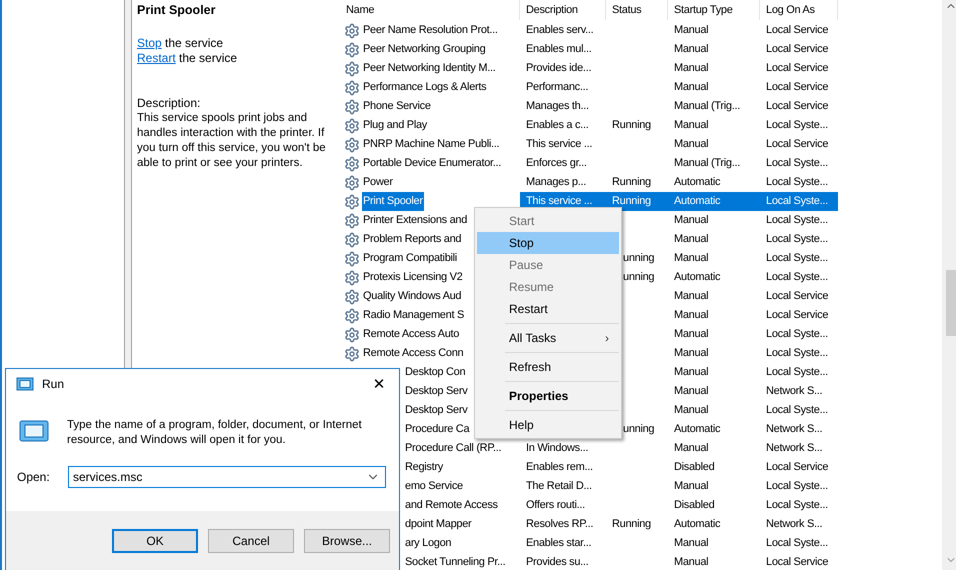  Describe the element at coordinates (714, 10) in the screenshot. I see `column-header: Startup Type` at that location.